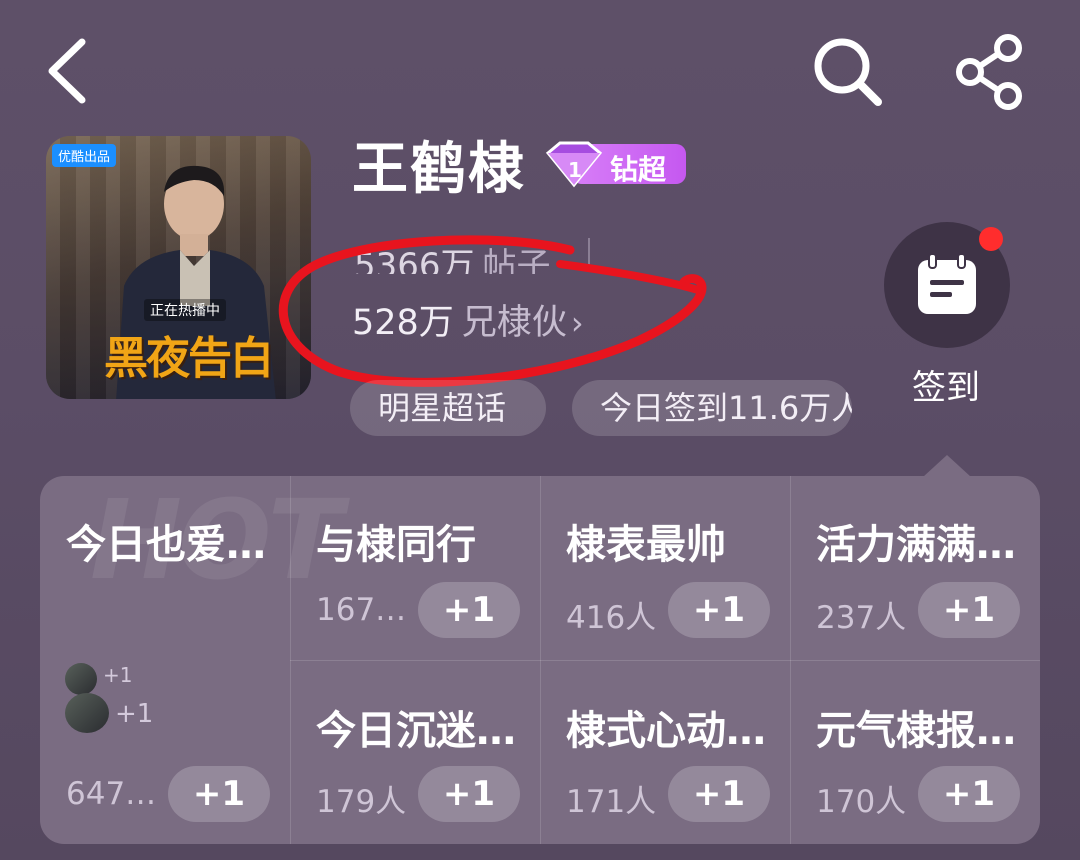 The width and height of the screenshot is (1080, 860). I want to click on posts-stat: 5366万 帖子, so click(452, 256).